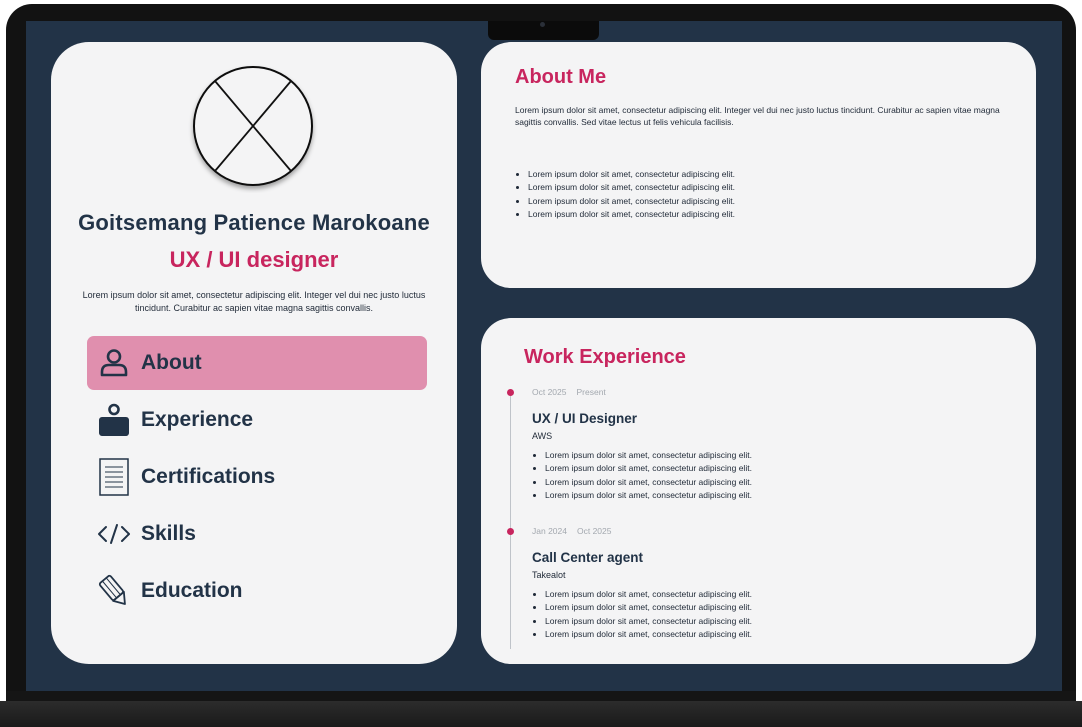 The height and width of the screenshot is (727, 1082). Describe the element at coordinates (192, 590) in the screenshot. I see `nav-label-education: Education` at that location.